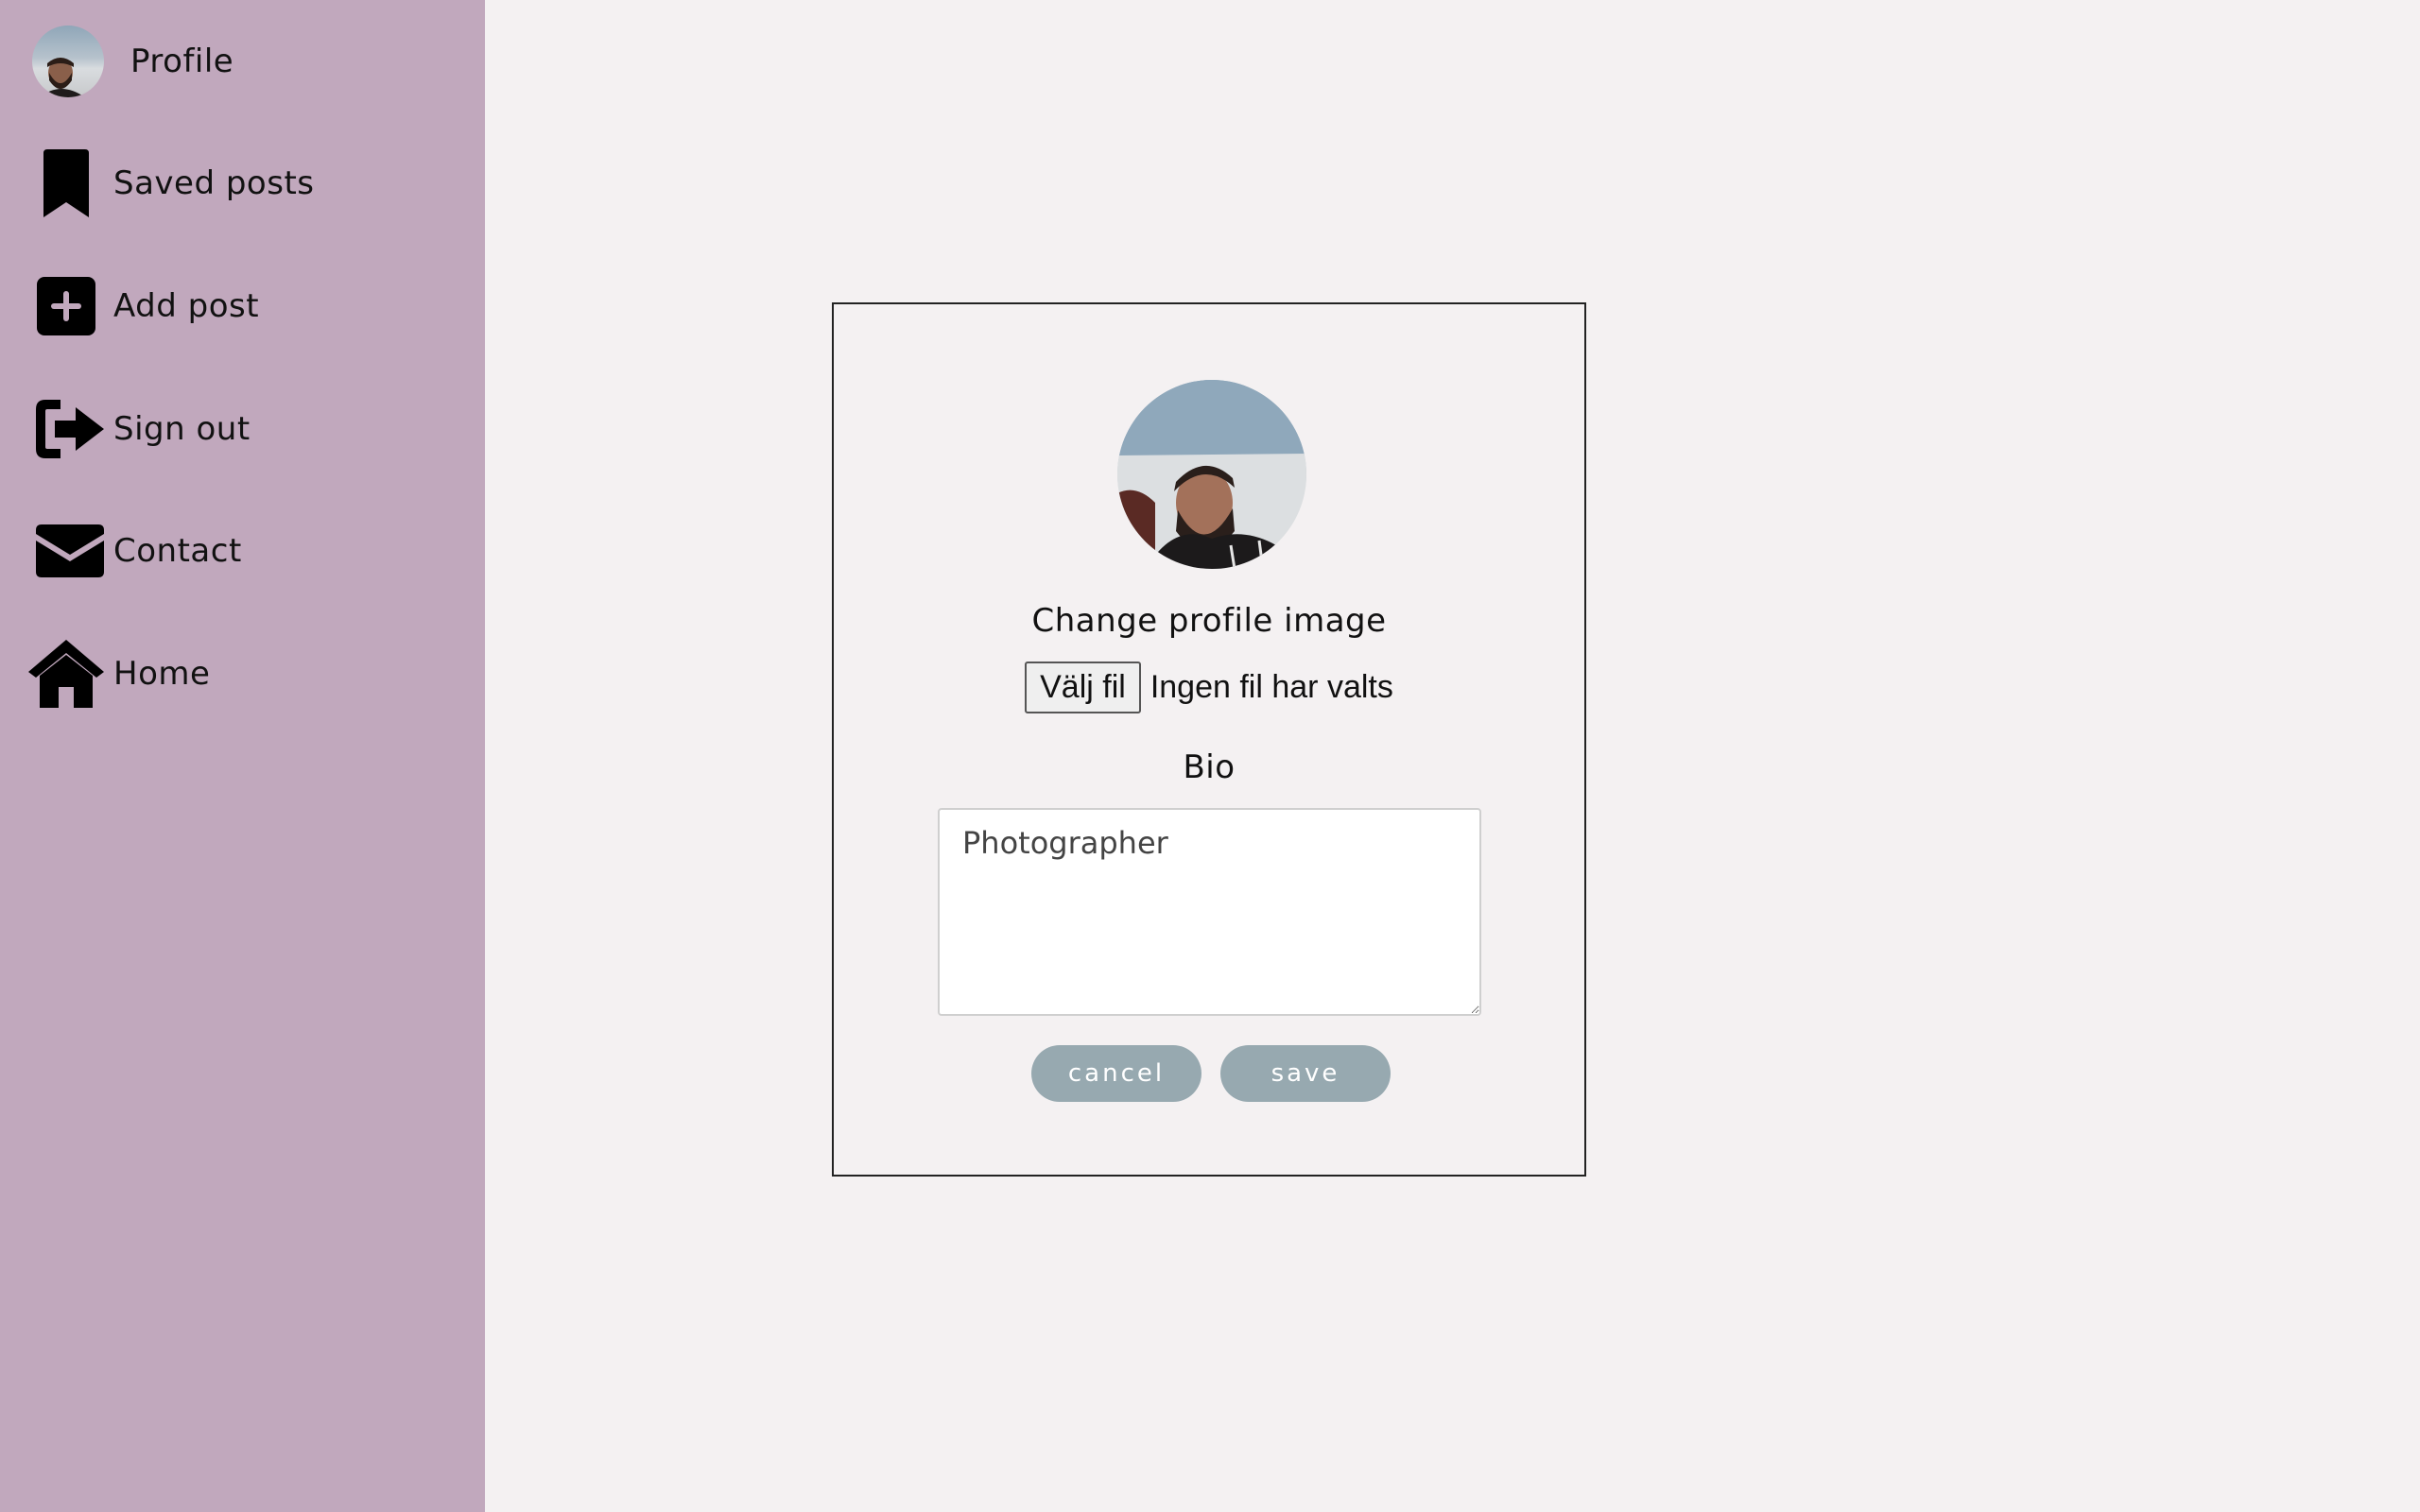 The height and width of the screenshot is (1512, 2420). Describe the element at coordinates (1116, 1073) in the screenshot. I see `cancel-button: cancel` at that location.